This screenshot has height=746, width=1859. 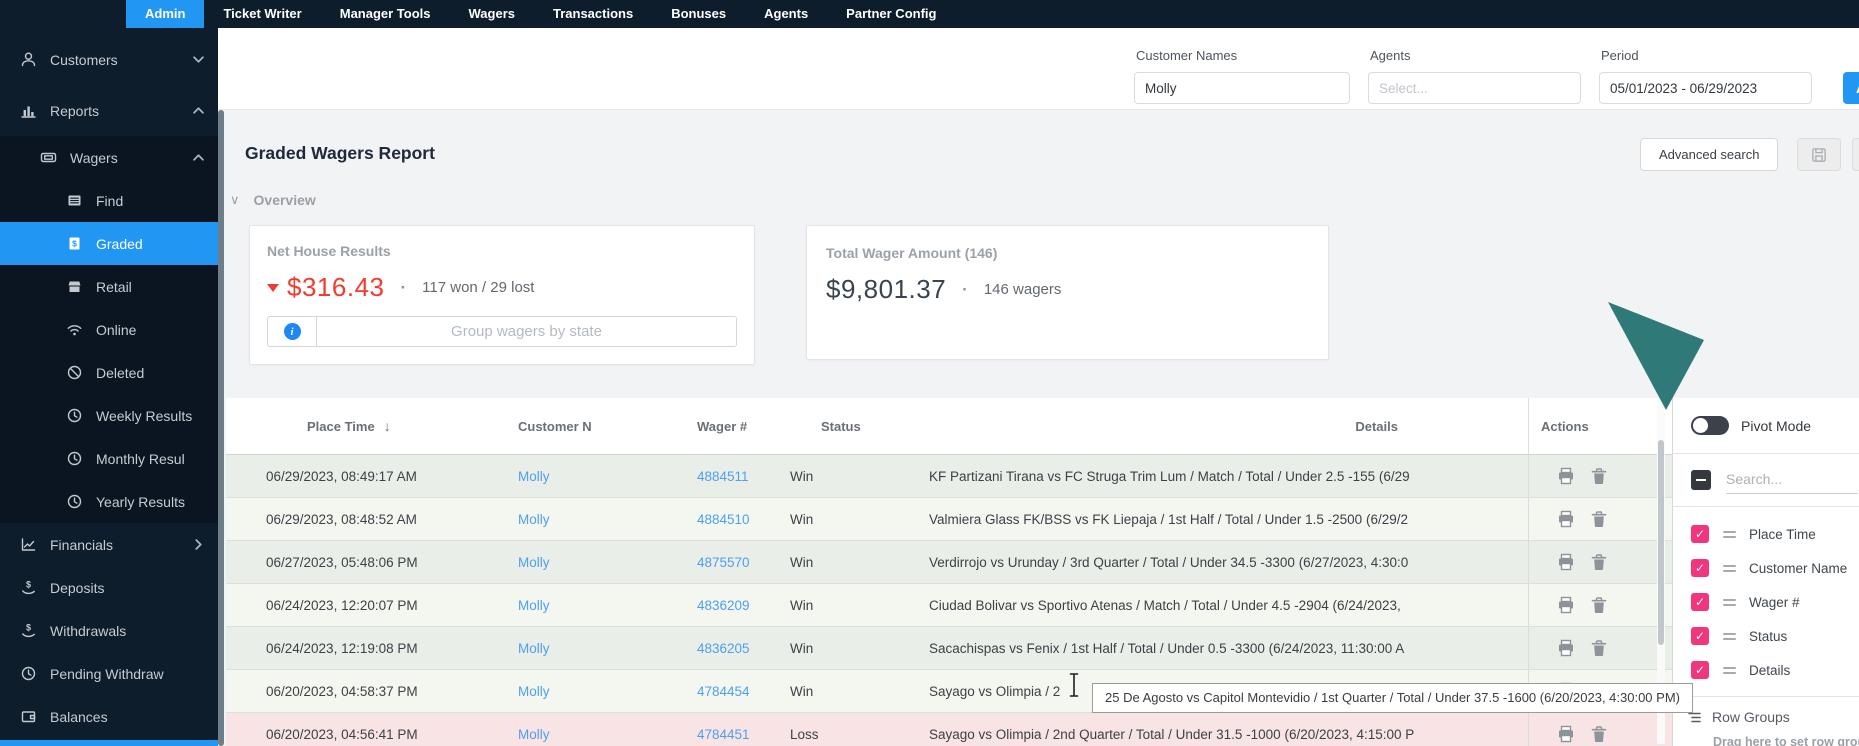 What do you see at coordinates (262, 14) in the screenshot?
I see `tab-ticket-writer: Ticket Writer` at bounding box center [262, 14].